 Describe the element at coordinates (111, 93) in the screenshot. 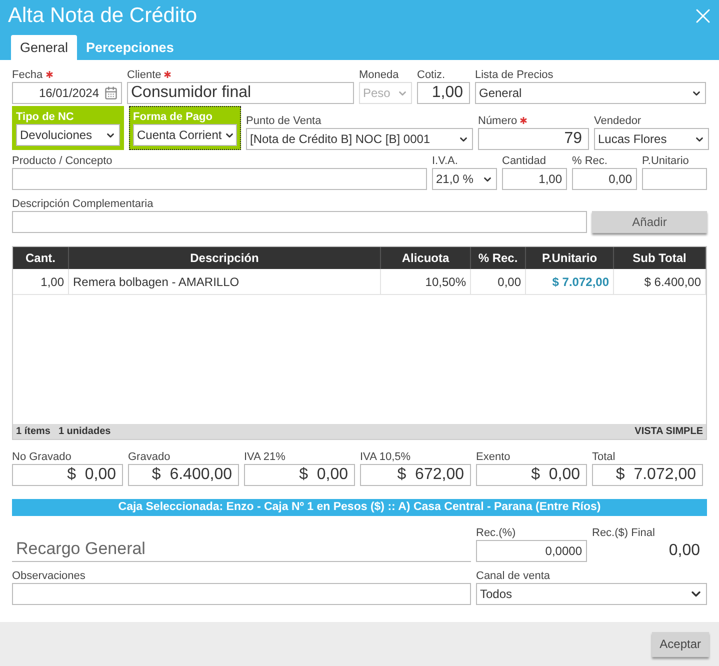

I see `calendar-icon` at that location.